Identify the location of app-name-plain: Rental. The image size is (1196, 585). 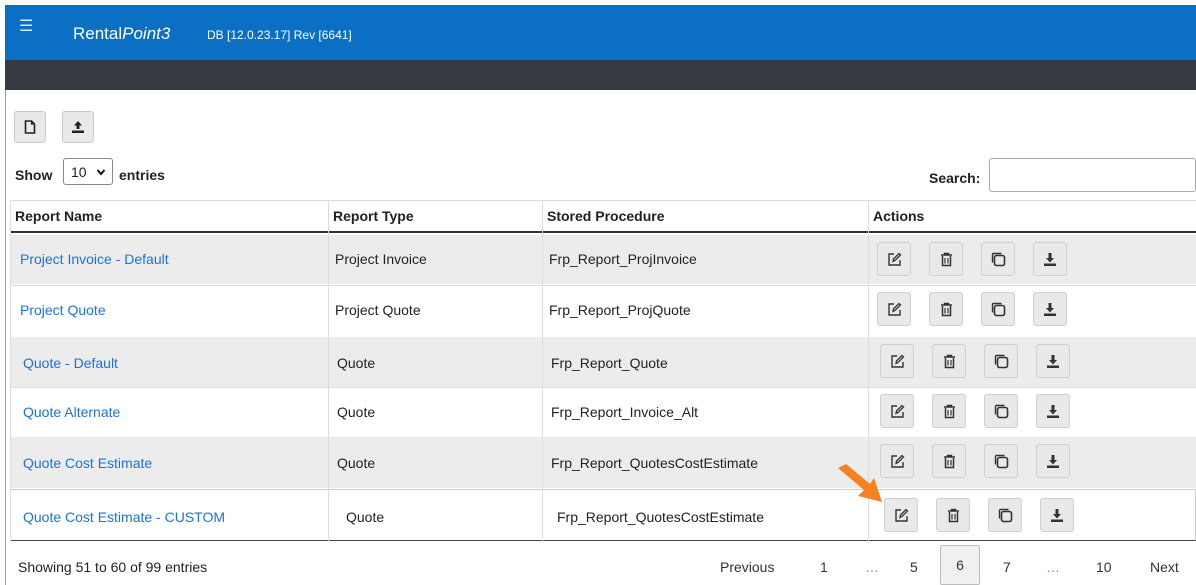
(98, 33).